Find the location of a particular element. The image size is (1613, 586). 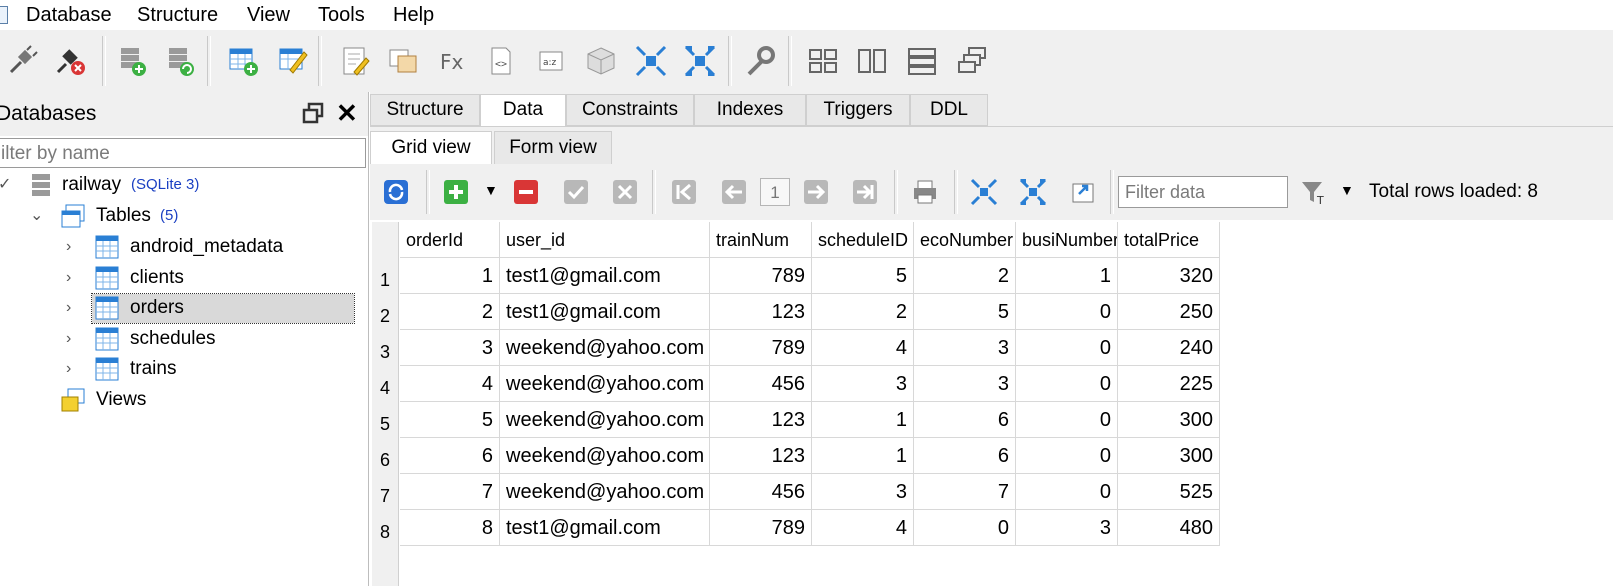

row-number: 2 is located at coordinates (385, 316).